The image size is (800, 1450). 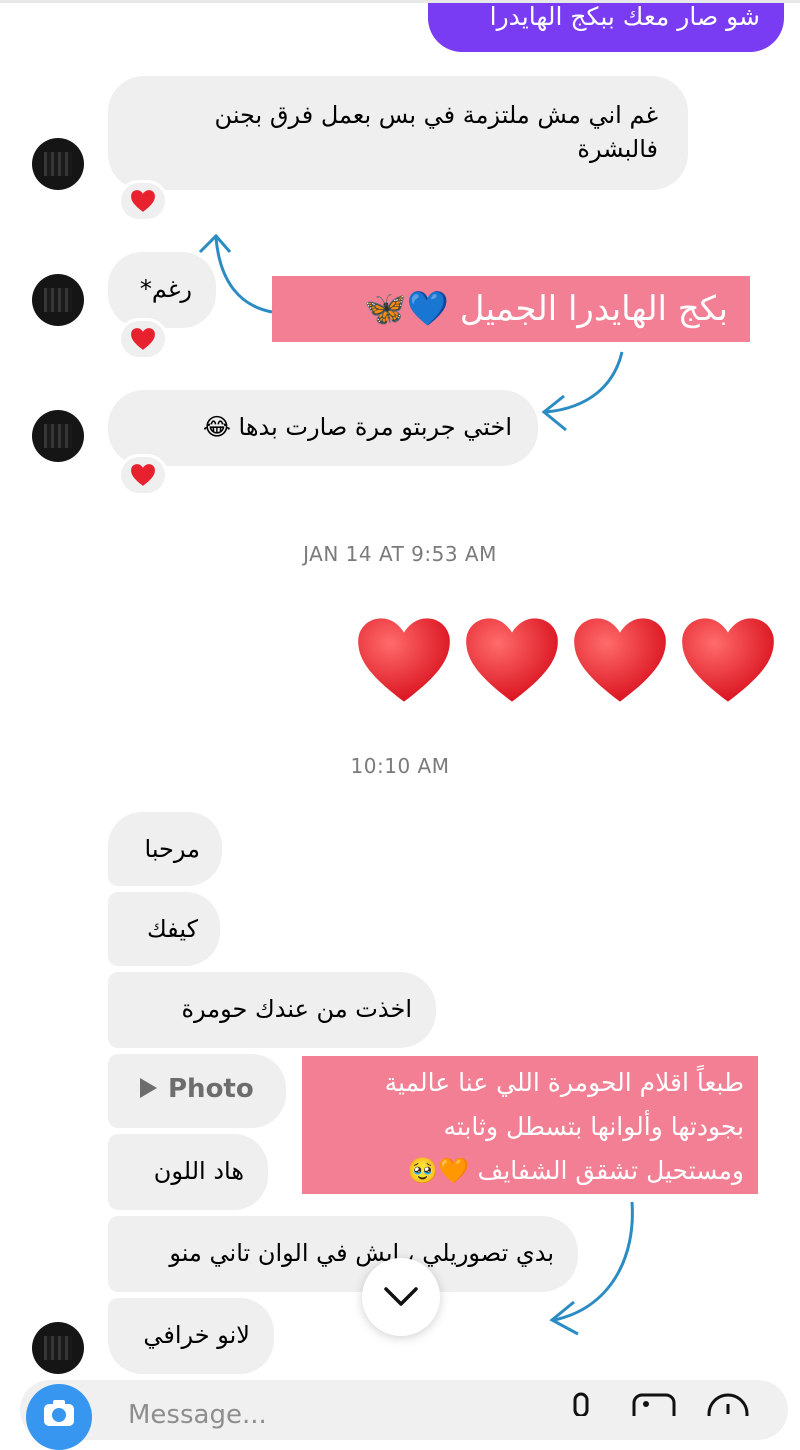 What do you see at coordinates (172, 849) in the screenshot?
I see `message-text: مرحبا` at bounding box center [172, 849].